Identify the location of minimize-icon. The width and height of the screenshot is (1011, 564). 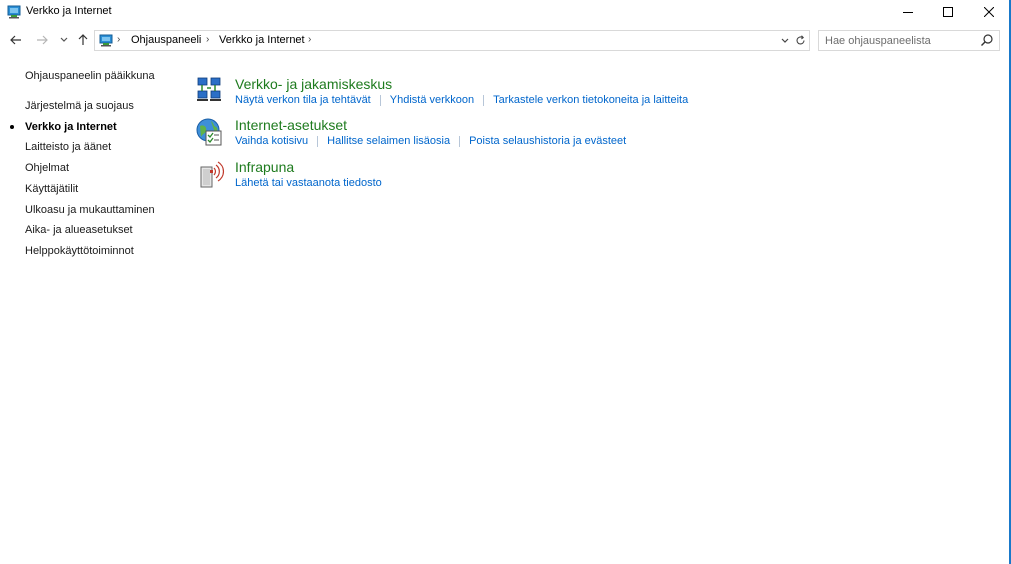
(908, 12).